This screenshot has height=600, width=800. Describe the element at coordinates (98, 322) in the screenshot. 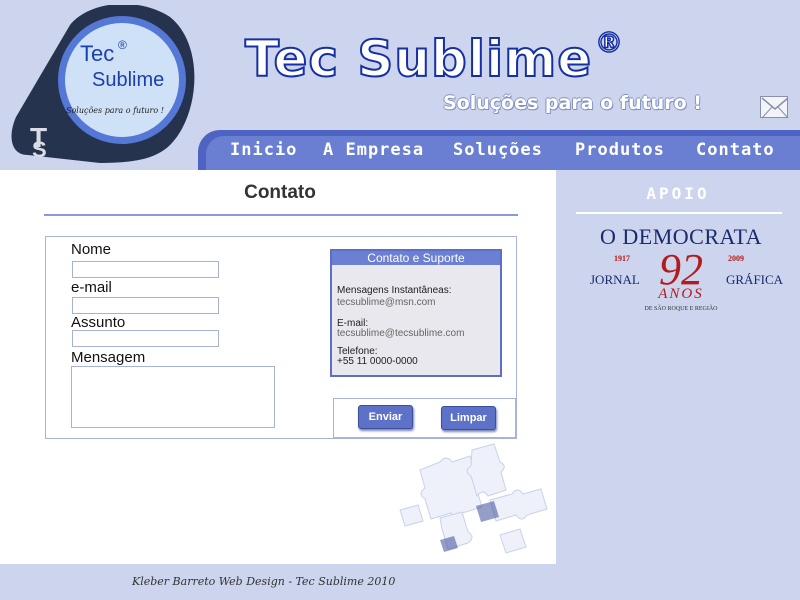

I see `subject-label: Assunto` at that location.